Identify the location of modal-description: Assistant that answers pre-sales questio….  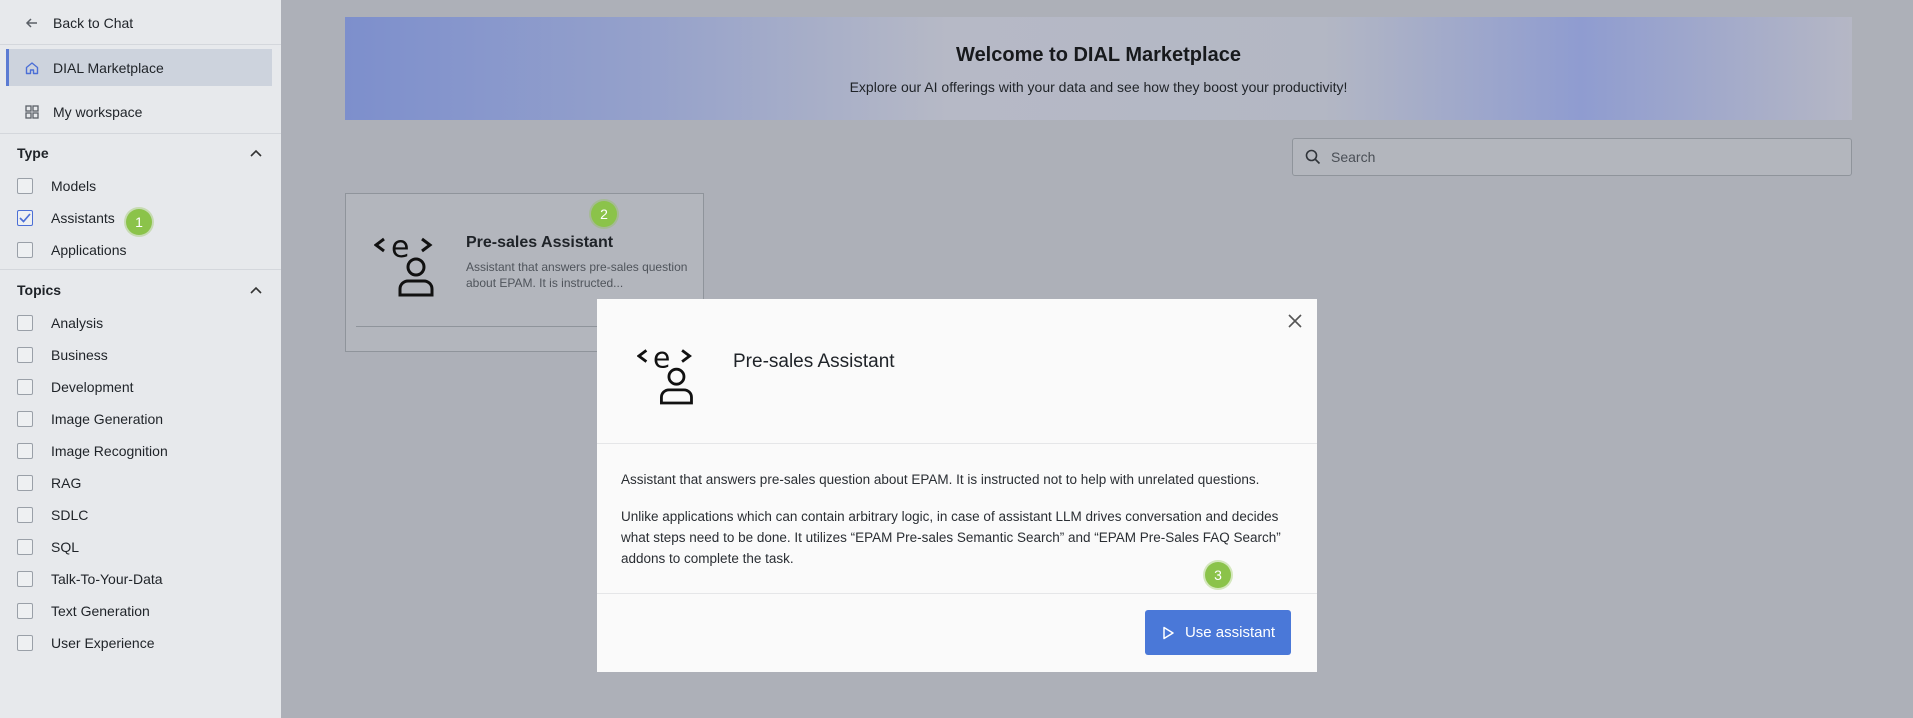
(940, 479).